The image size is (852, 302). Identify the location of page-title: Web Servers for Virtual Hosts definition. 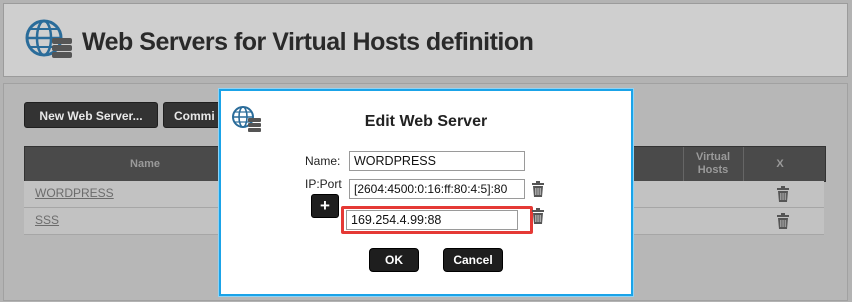
(308, 42).